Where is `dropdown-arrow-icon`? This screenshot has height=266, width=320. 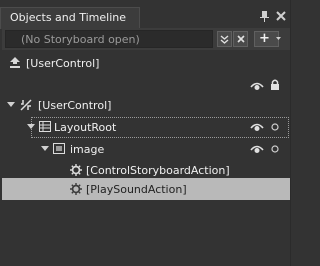 dropdown-arrow-icon is located at coordinates (278, 39).